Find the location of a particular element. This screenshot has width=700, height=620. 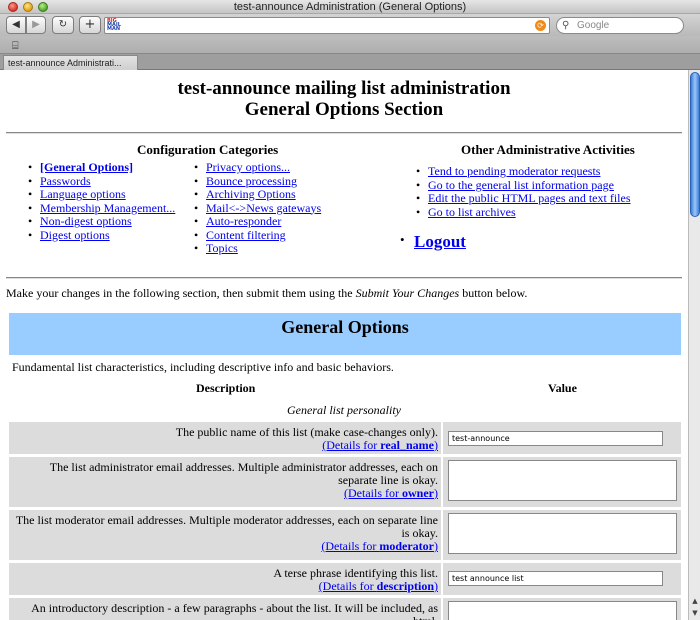

forward-arrow-icon: ▶ is located at coordinates (36, 24).